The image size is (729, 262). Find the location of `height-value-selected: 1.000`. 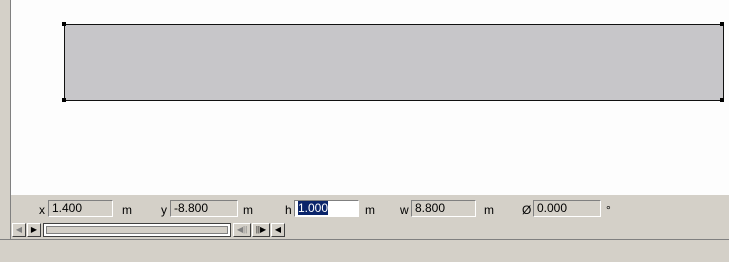

height-value-selected: 1.000 is located at coordinates (313, 208).